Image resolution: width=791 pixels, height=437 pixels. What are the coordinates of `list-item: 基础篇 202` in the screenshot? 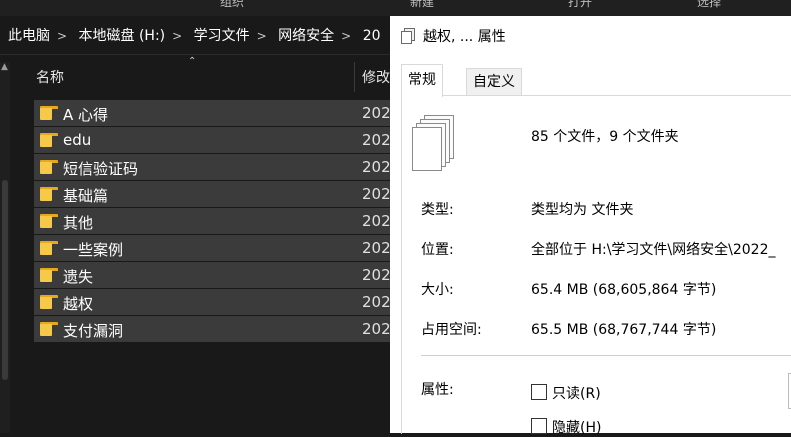 It's located at (212, 194).